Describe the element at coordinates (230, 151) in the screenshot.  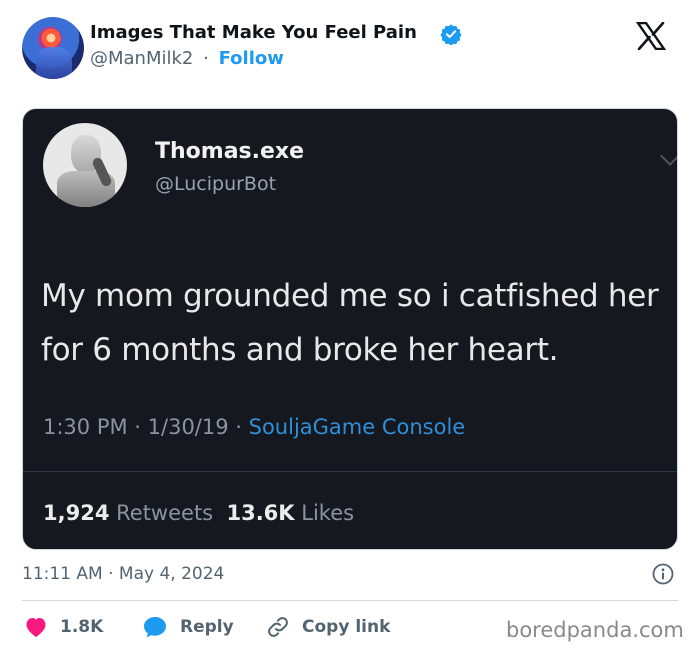
I see `embedded-display-name: Thomas.exe` at that location.